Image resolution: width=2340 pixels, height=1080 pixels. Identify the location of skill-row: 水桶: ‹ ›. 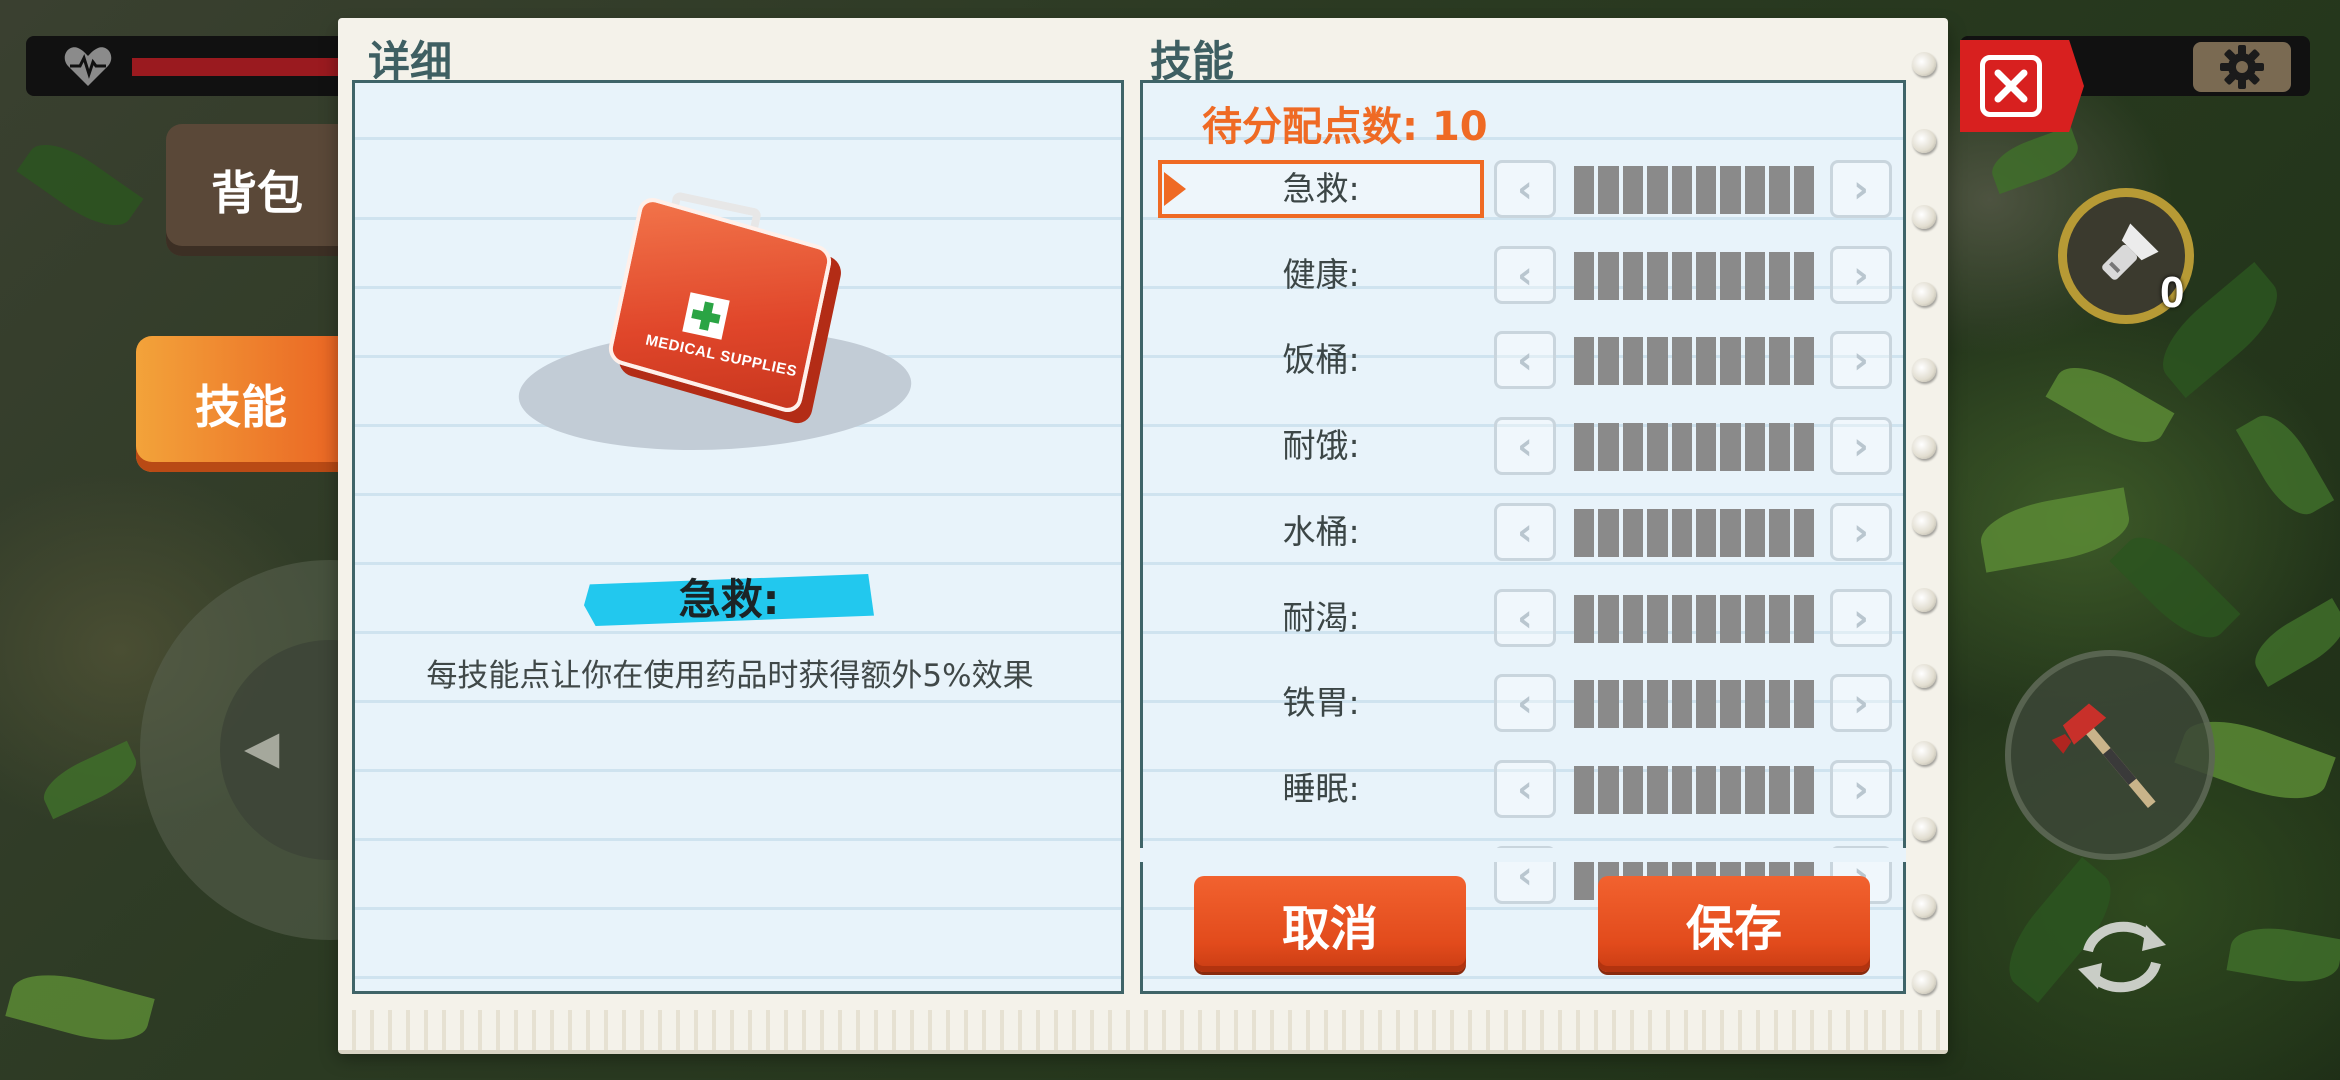
(1528, 533).